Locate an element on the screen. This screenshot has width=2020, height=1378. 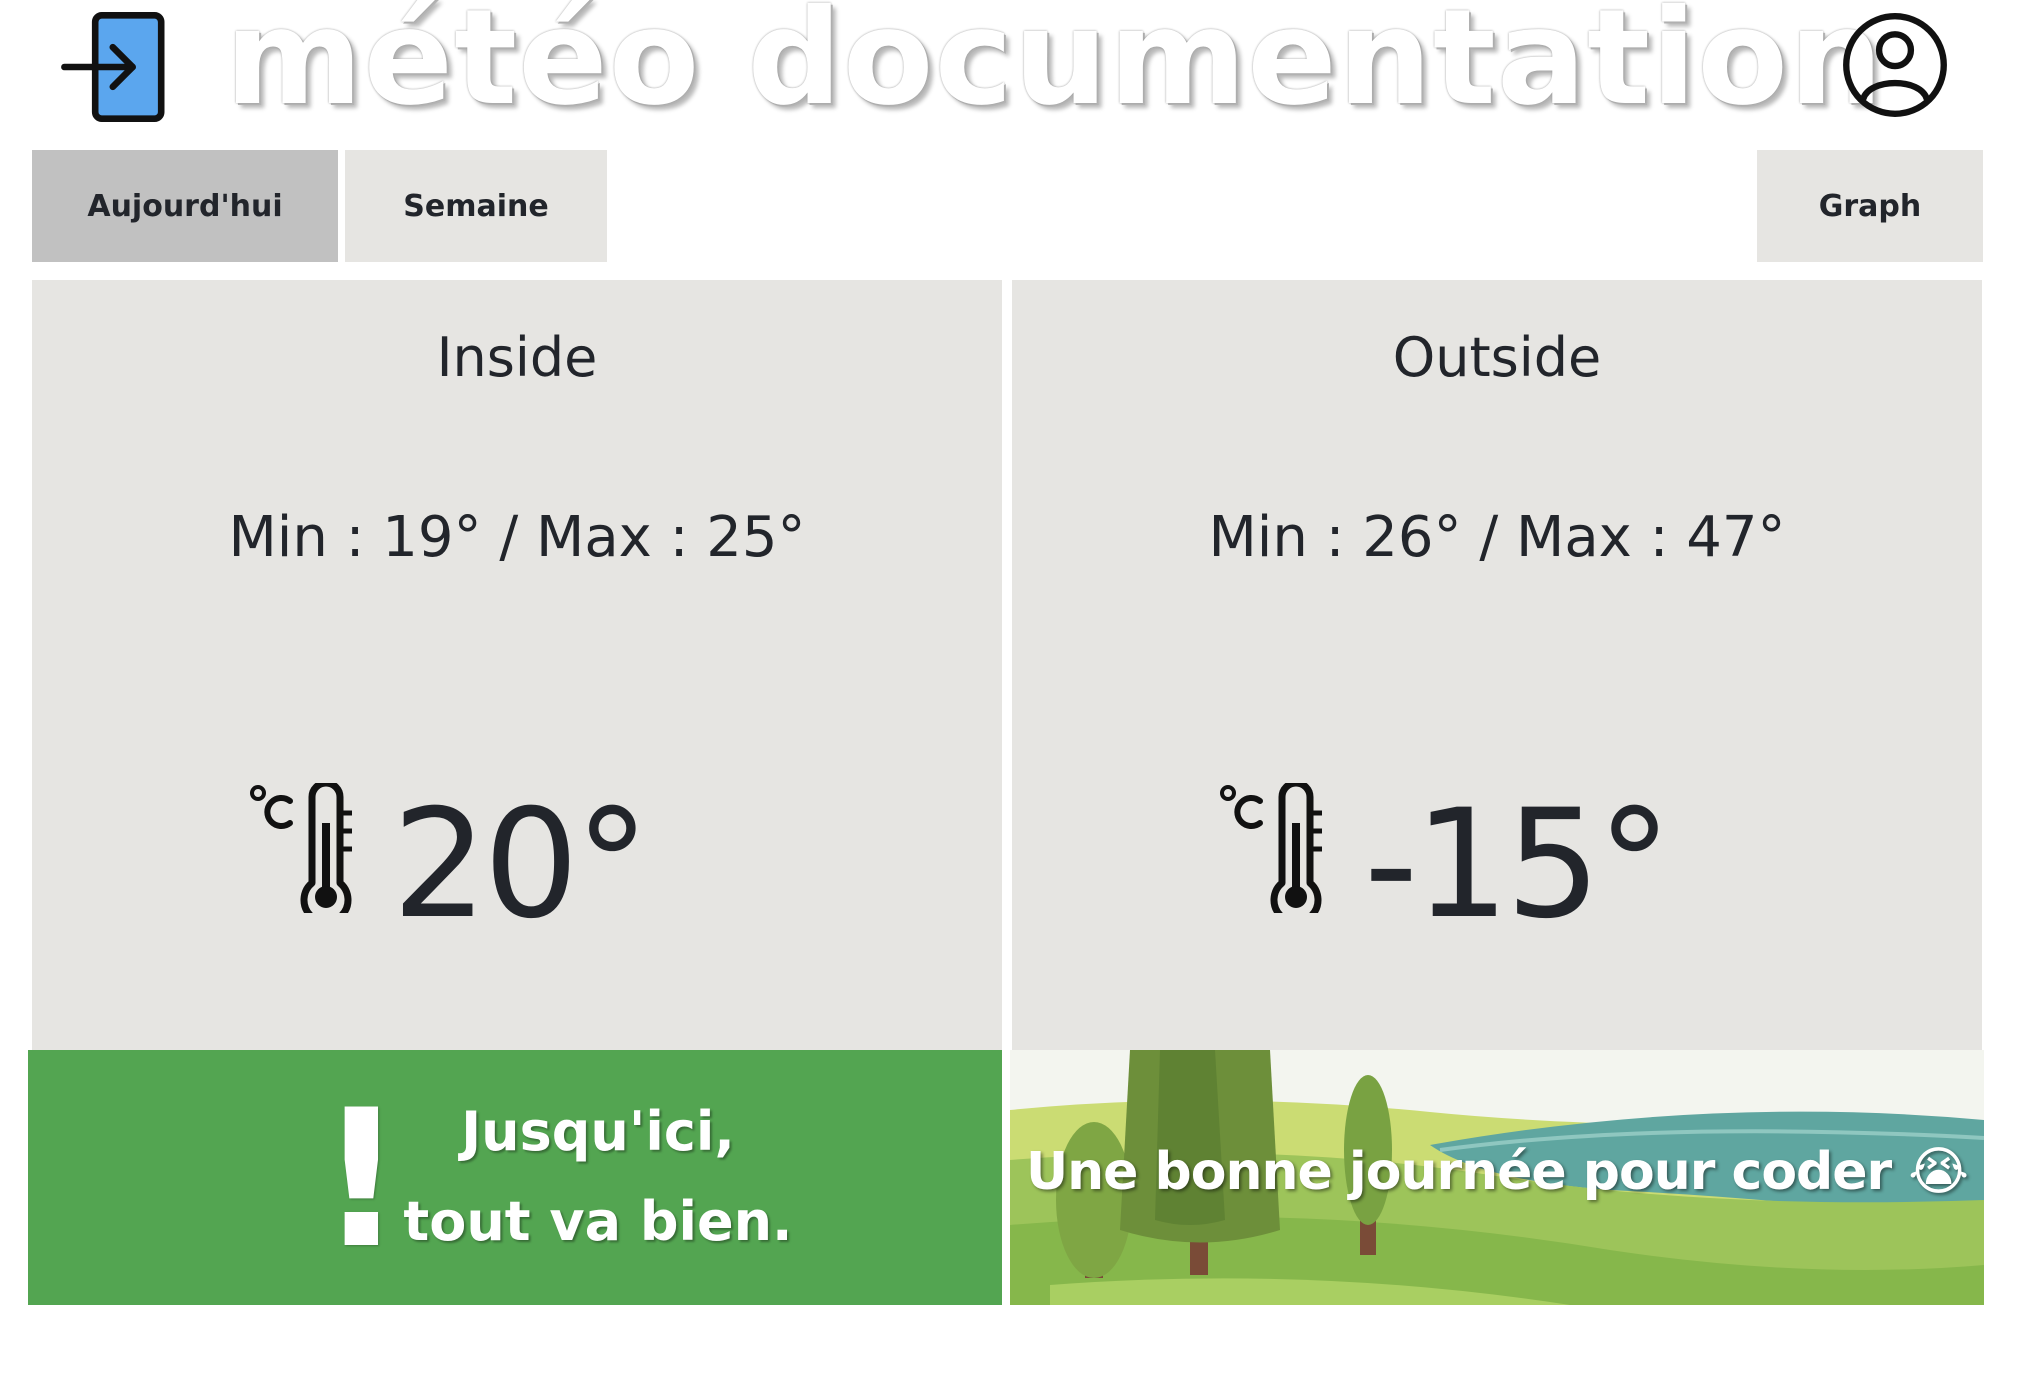
inside-temperature: 20° is located at coordinates (521, 865).